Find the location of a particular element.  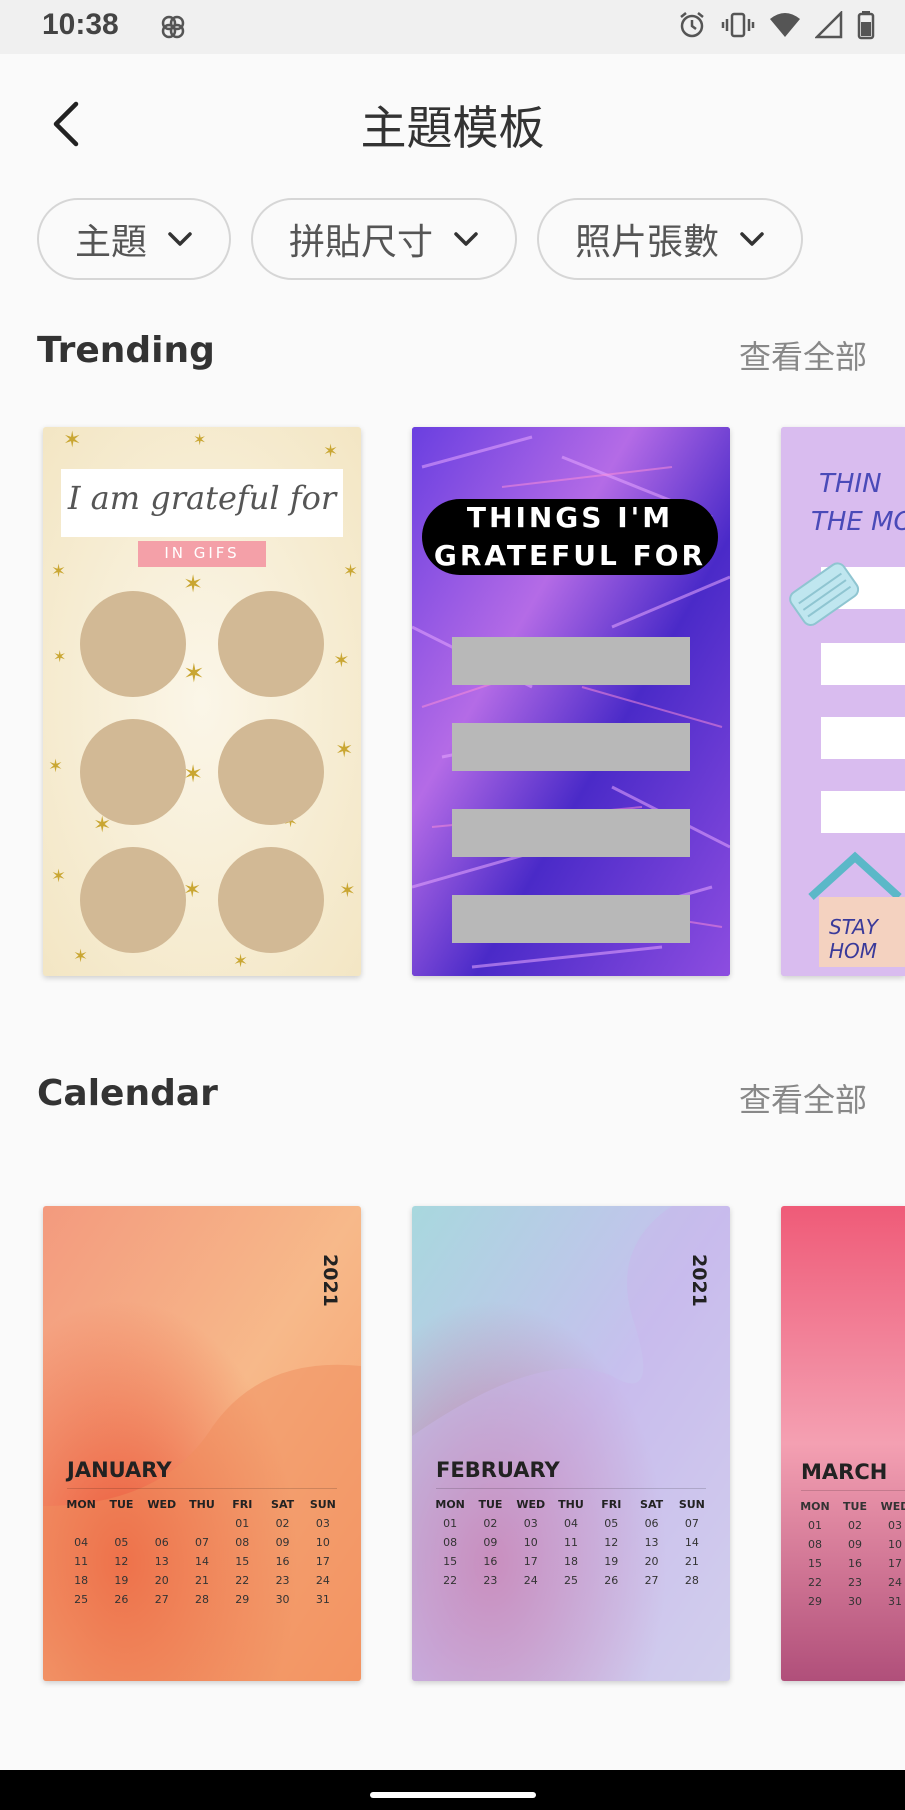

calendar-day: 21 is located at coordinates (201, 1580).